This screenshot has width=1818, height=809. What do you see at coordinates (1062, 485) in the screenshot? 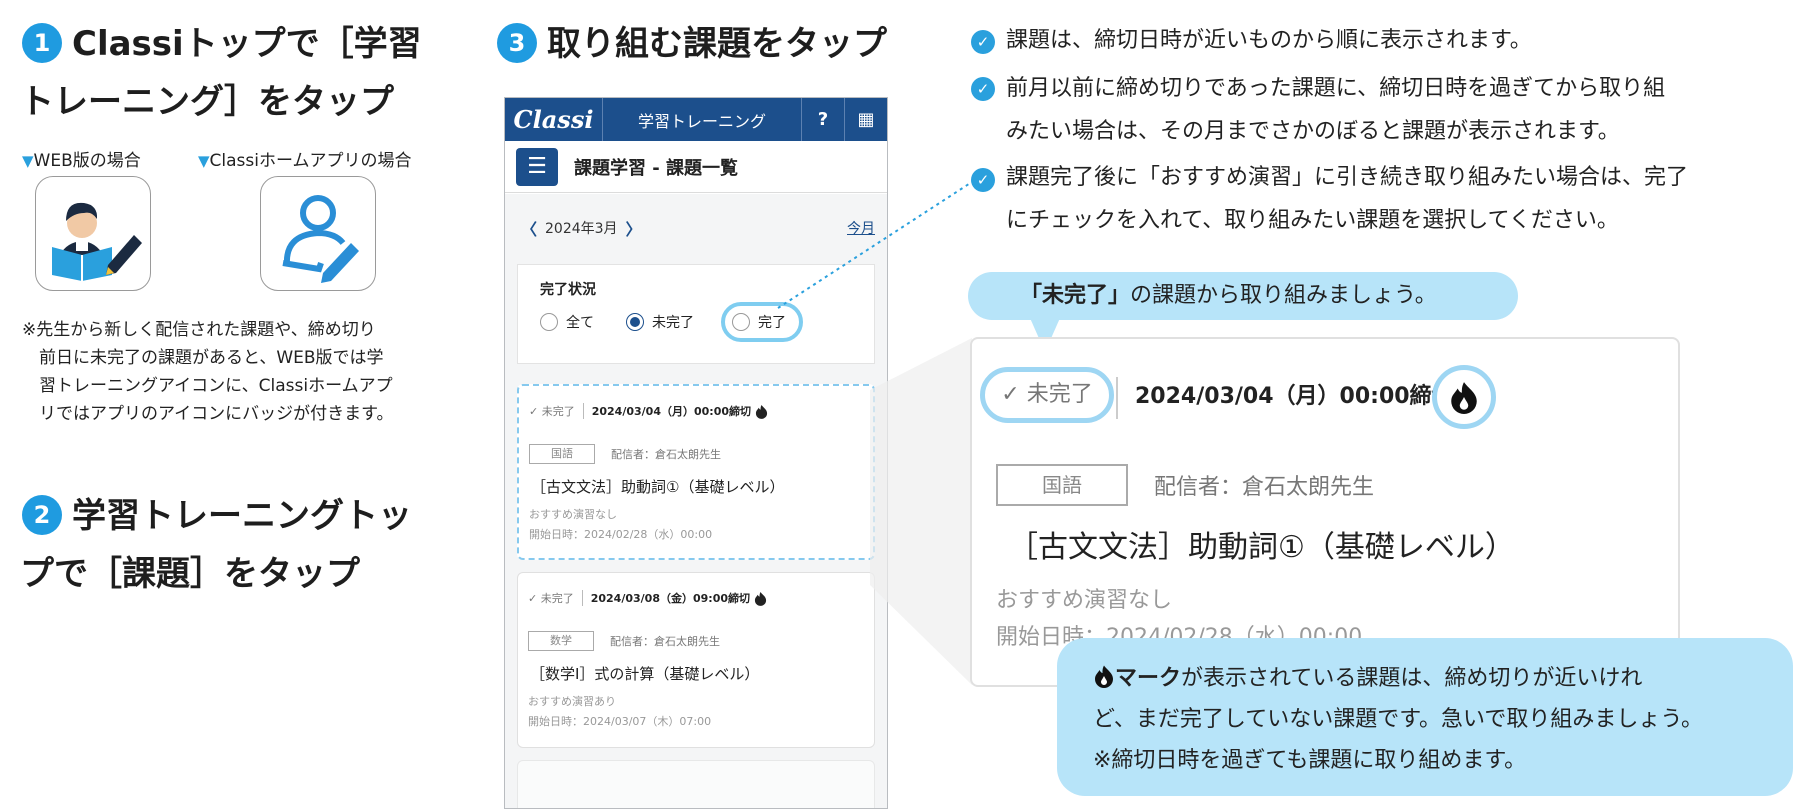
I see `subject-tag: 国語` at bounding box center [1062, 485].